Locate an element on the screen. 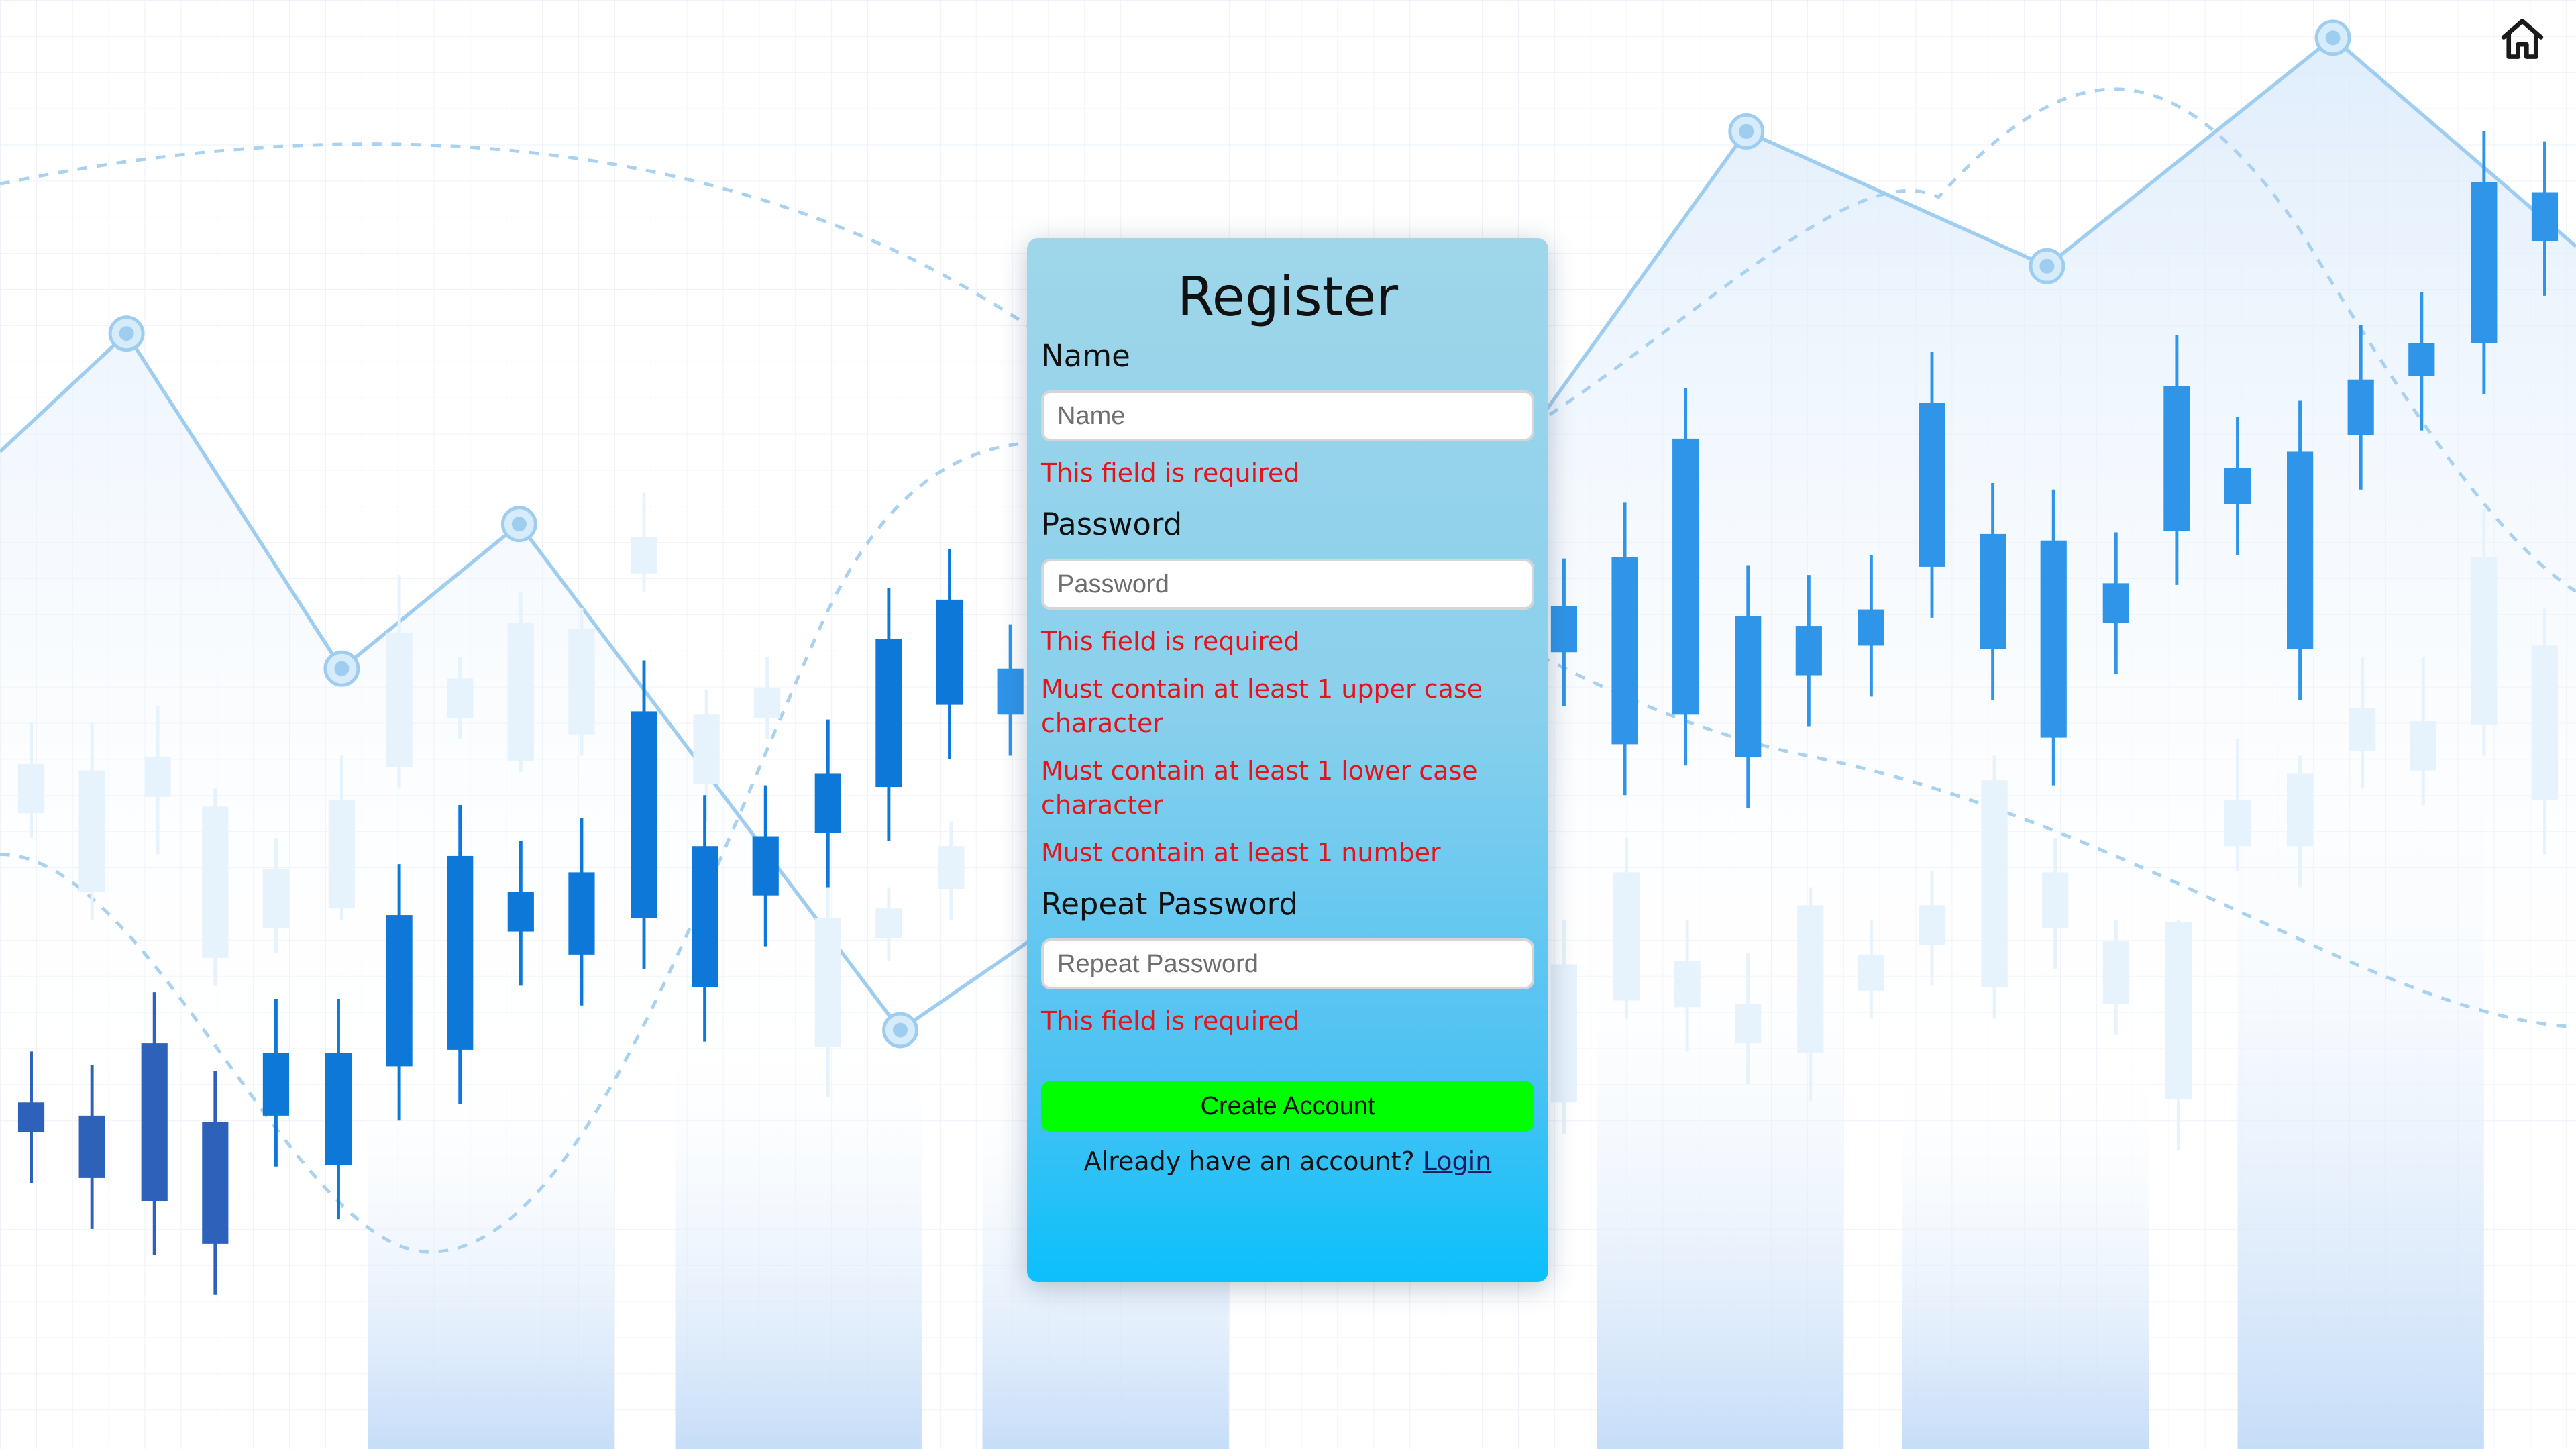  name-error-required: This field is required is located at coordinates (1170, 473).